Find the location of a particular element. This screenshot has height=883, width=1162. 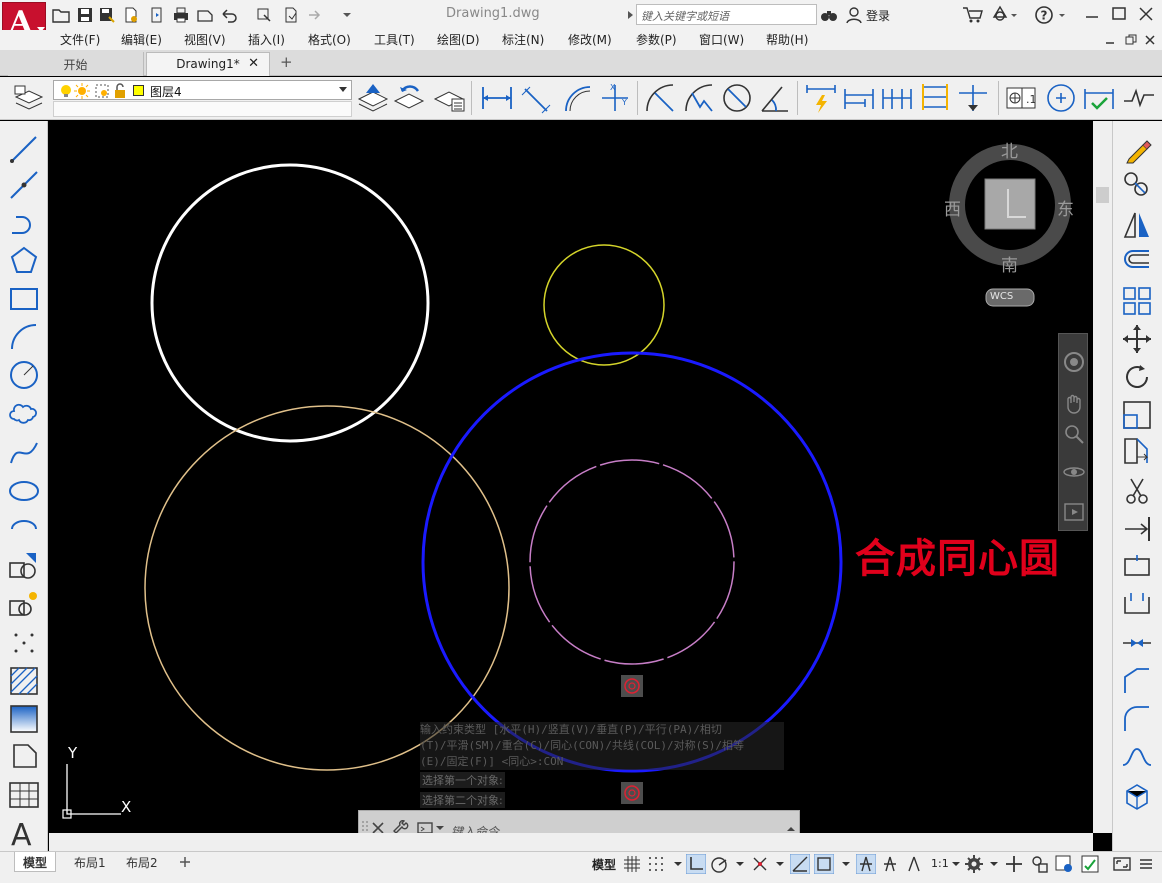

extend-icon is located at coordinates (1137, 529).